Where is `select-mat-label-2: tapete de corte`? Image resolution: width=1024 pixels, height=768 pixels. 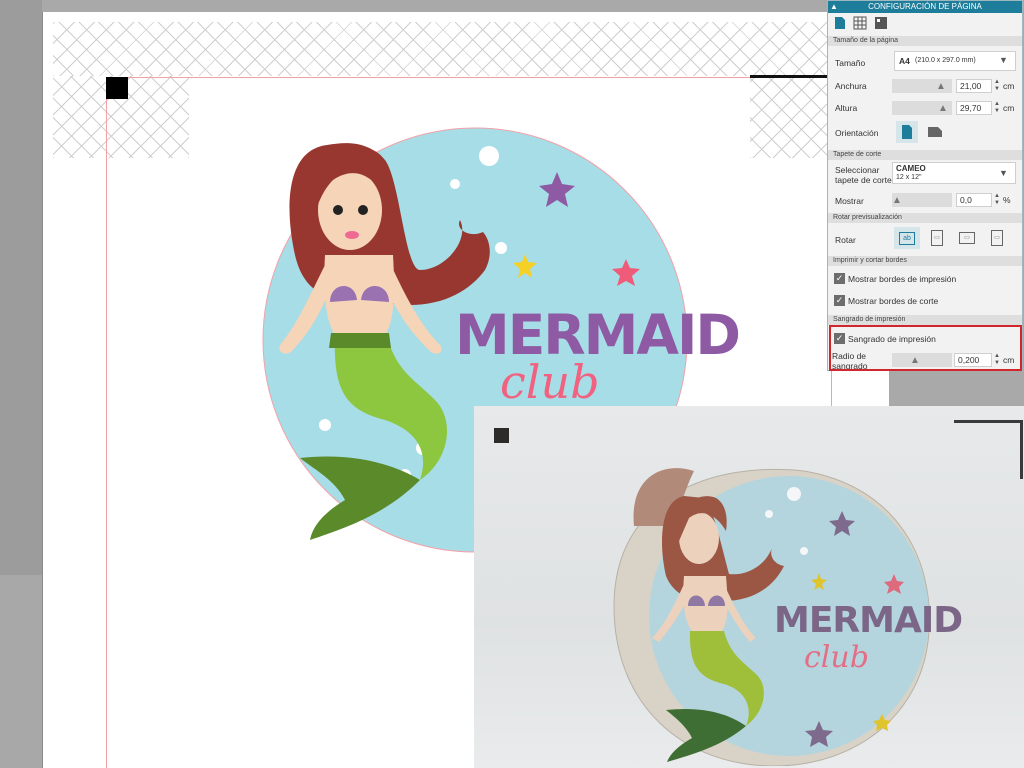
select-mat-label-2: tapete de corte is located at coordinates (863, 180).